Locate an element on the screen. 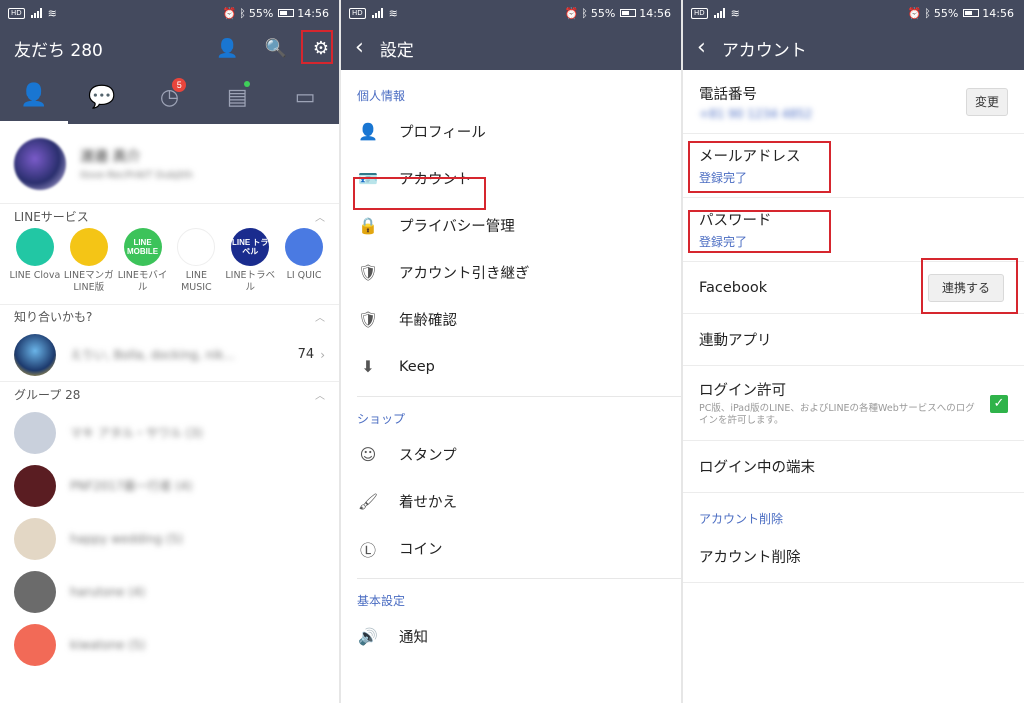 The height and width of the screenshot is (703, 1024). settings-section-title: 個人情報 is located at coordinates (381, 96).